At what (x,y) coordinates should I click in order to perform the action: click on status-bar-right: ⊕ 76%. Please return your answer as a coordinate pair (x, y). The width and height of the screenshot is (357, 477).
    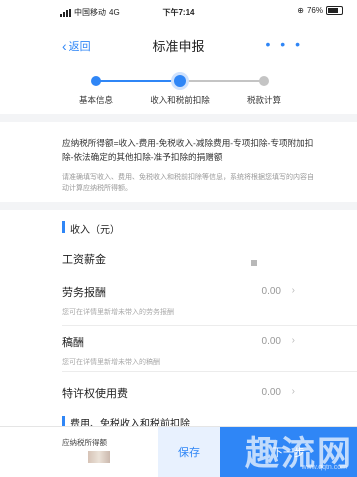
    Looking at the image, I should click on (320, 10).